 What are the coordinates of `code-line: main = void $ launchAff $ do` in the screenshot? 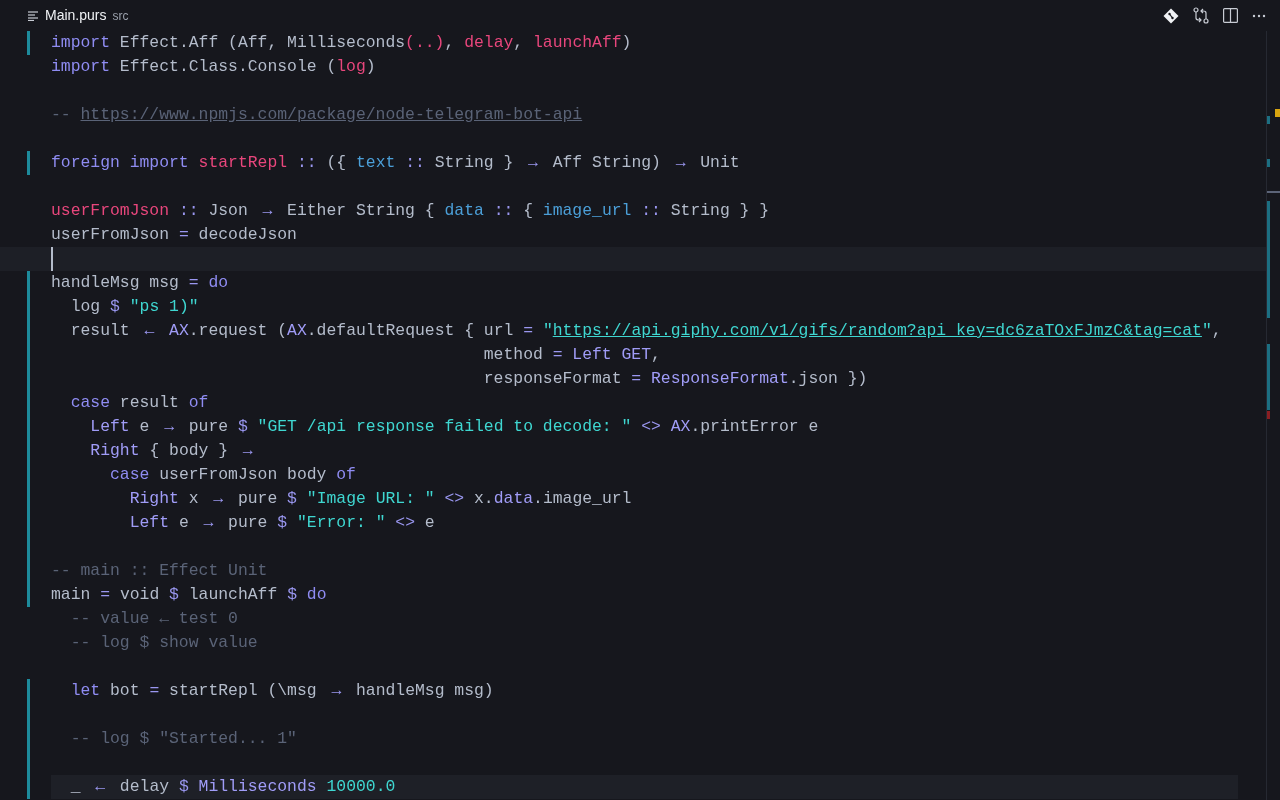 It's located at (189, 595).